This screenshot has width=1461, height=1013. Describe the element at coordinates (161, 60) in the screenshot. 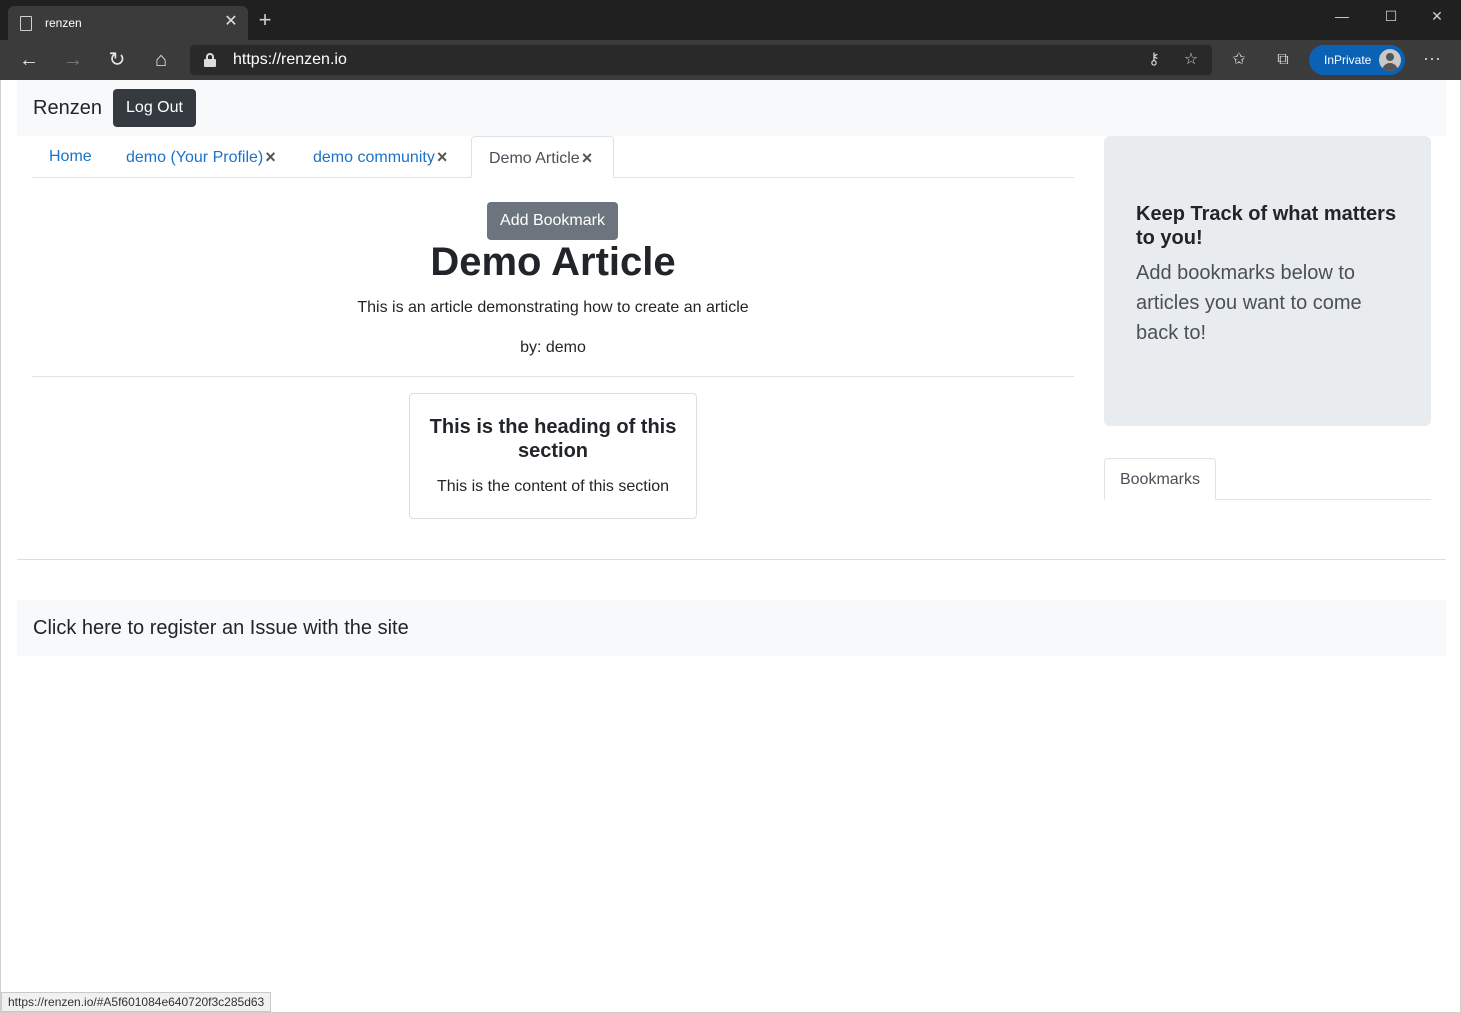

I see `home-icon: ⌂` at that location.